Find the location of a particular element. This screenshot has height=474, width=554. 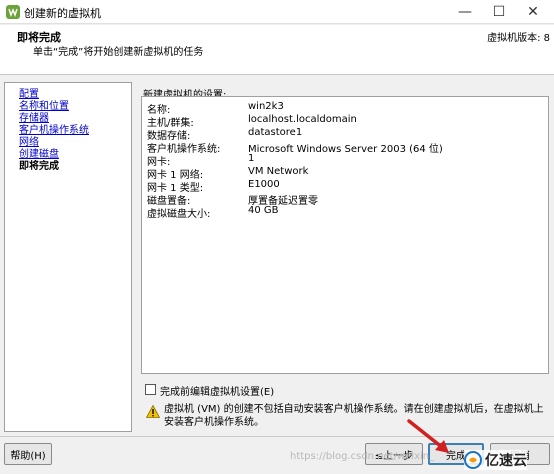

edit-settings-checkbox is located at coordinates (150, 389).